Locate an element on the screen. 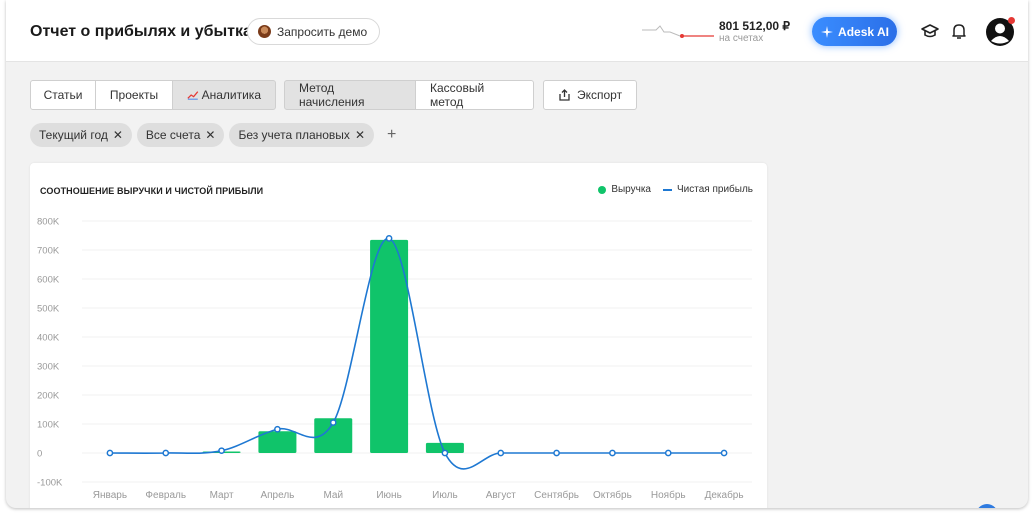  filter-chip-period: Текущий год ✕ is located at coordinates (81, 135).